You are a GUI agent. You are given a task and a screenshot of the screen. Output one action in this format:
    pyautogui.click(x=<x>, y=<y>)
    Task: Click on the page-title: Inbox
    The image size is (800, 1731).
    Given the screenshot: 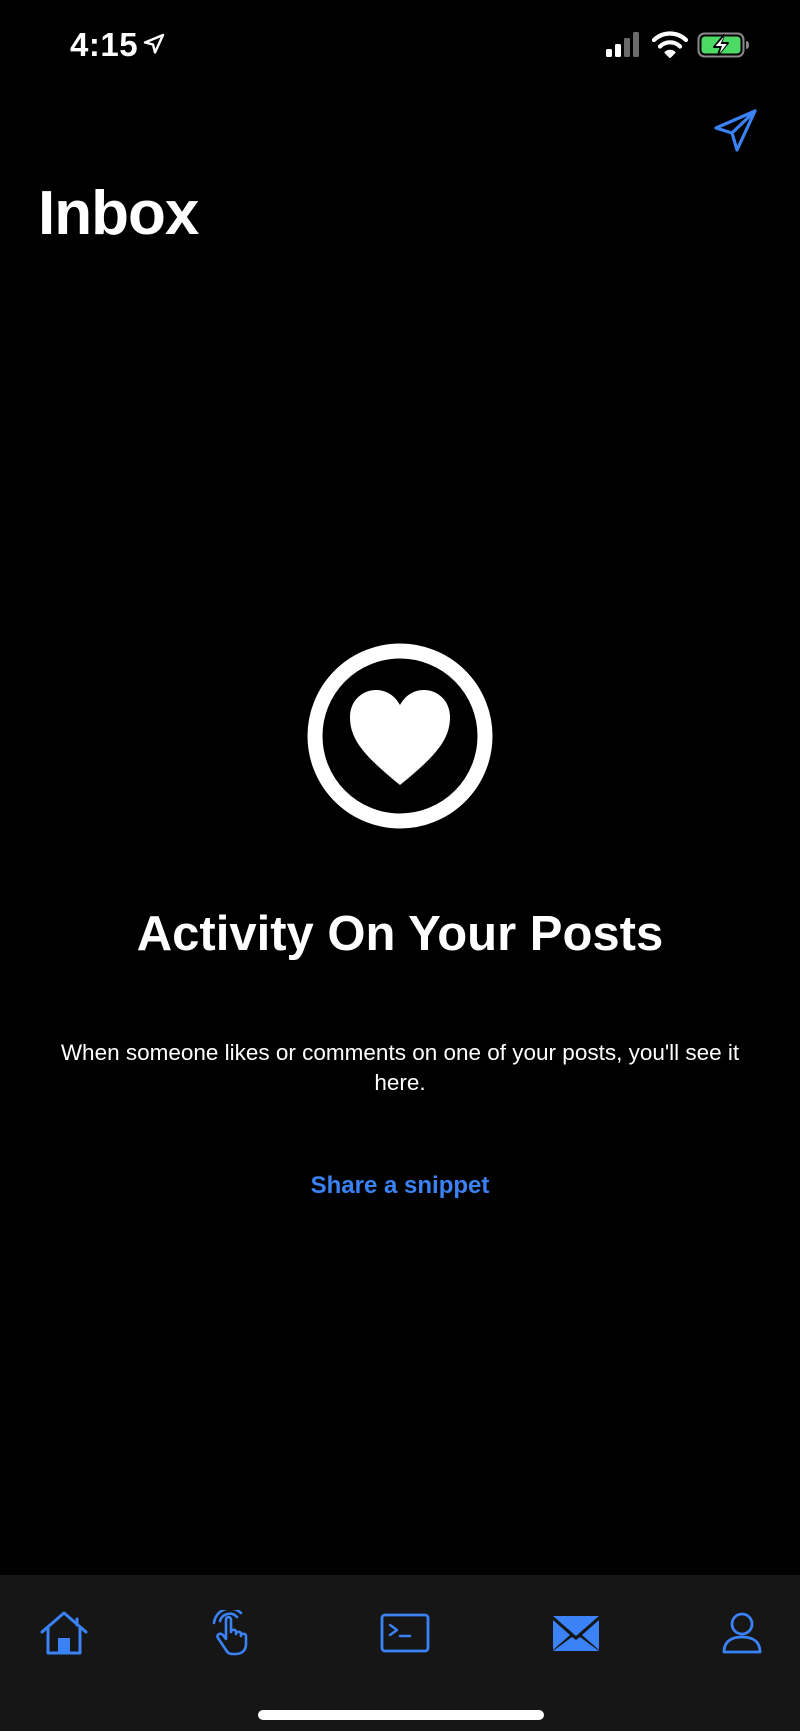 What is the action you would take?
    pyautogui.click(x=118, y=213)
    